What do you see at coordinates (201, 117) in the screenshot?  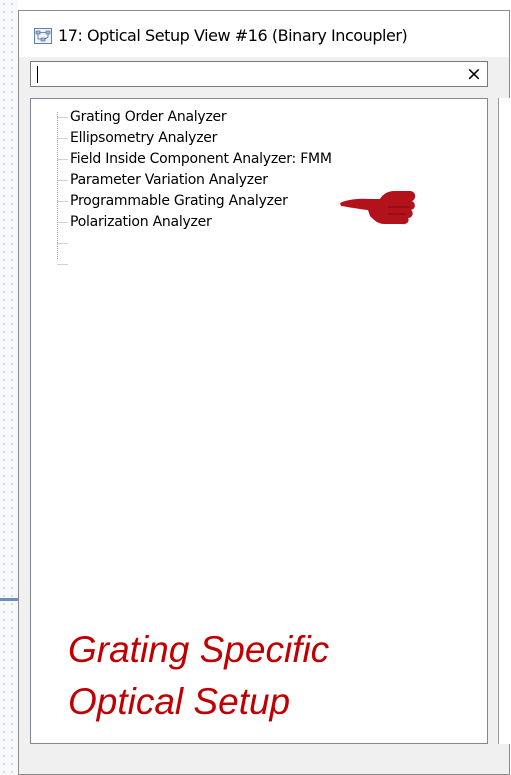 I see `tree-item-grating-order-analyzer: Grating Order Analyzer` at bounding box center [201, 117].